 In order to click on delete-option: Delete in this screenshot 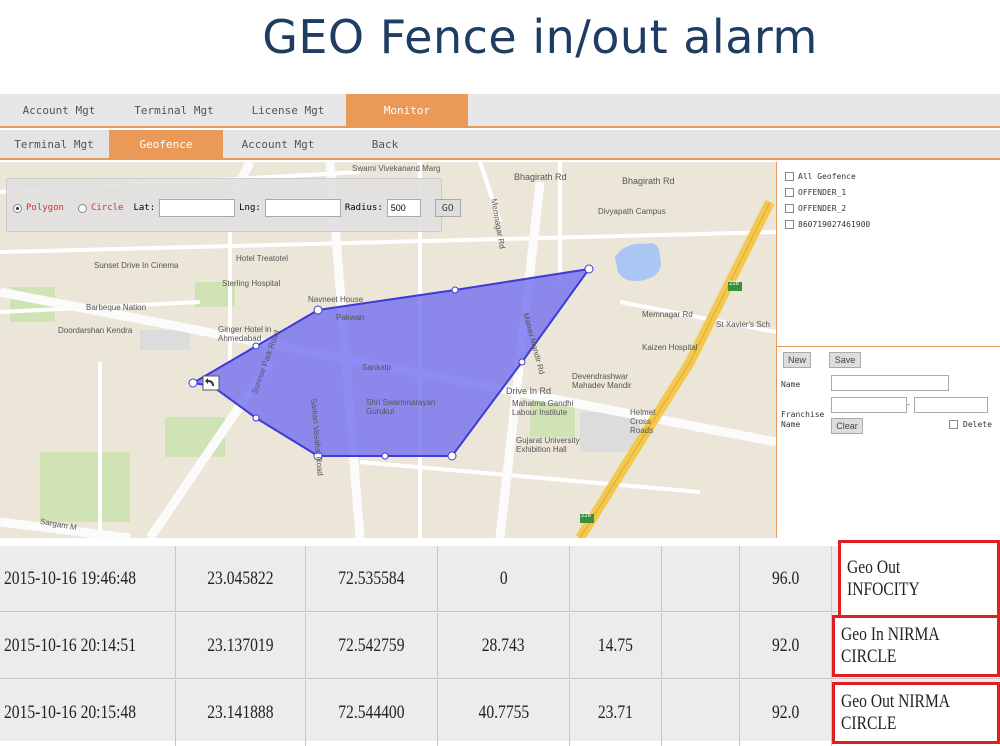, I will do `click(970, 424)`.